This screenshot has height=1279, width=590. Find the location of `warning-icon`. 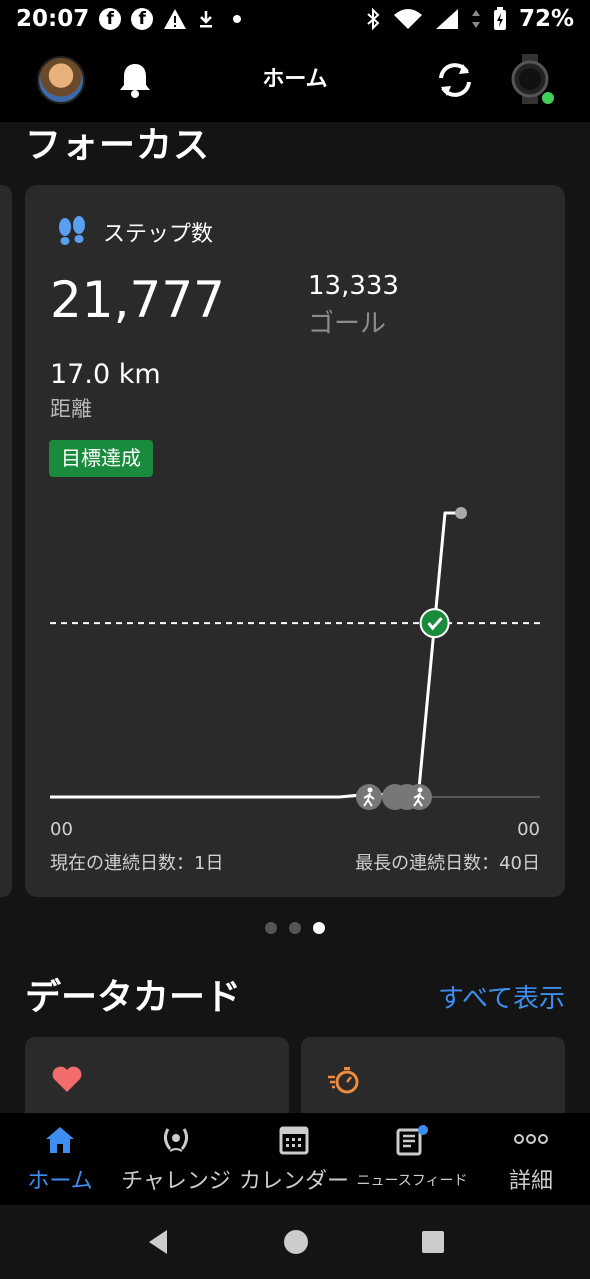

warning-icon is located at coordinates (175, 19).